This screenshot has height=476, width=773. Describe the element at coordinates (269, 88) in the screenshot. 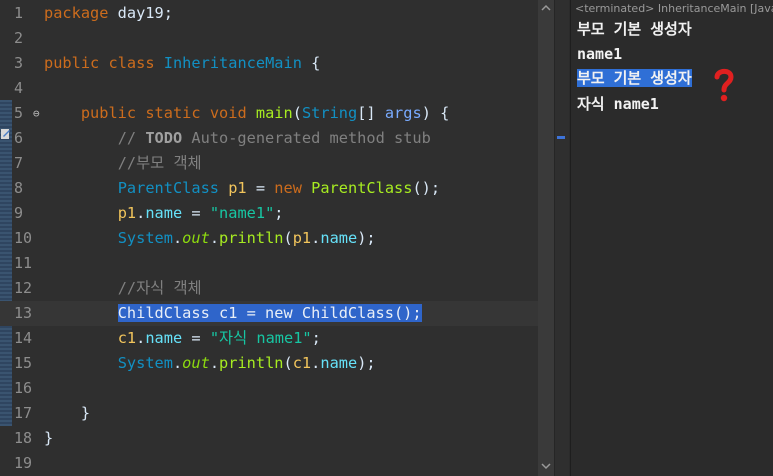

I see `code-line: 4` at that location.